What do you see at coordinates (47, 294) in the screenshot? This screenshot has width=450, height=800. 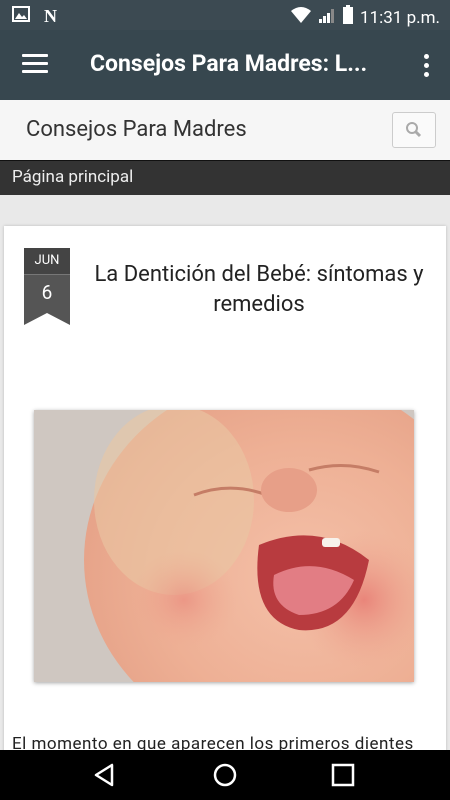 I see `date-day: 6` at bounding box center [47, 294].